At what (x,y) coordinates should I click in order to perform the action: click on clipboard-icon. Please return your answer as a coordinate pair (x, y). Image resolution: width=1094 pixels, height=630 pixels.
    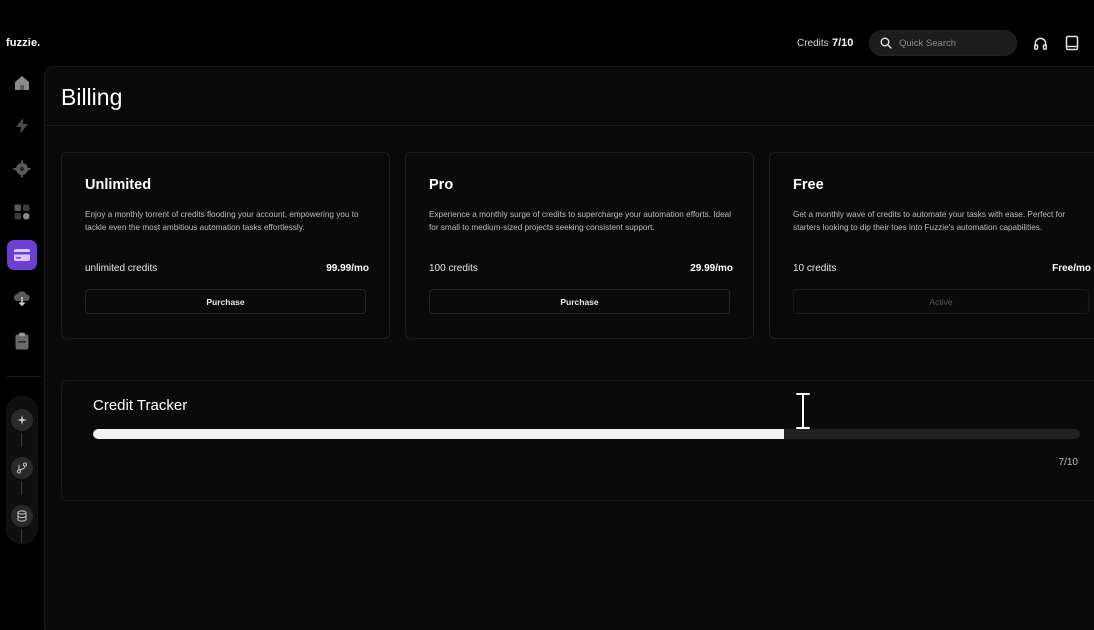
    Looking at the image, I should click on (22, 341).